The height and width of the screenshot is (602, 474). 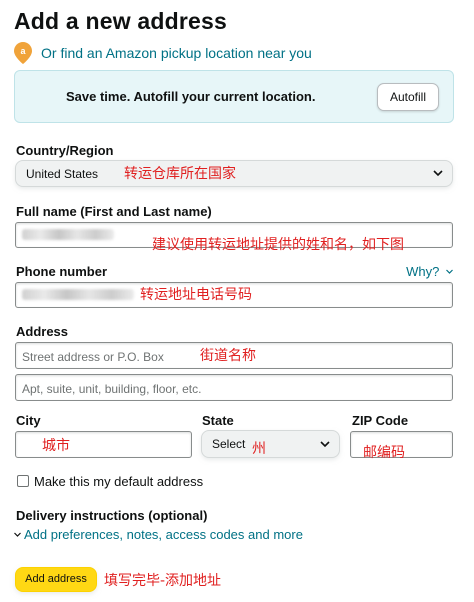 I want to click on phone-annotation: 转运地址电话号码, so click(x=196, y=295).